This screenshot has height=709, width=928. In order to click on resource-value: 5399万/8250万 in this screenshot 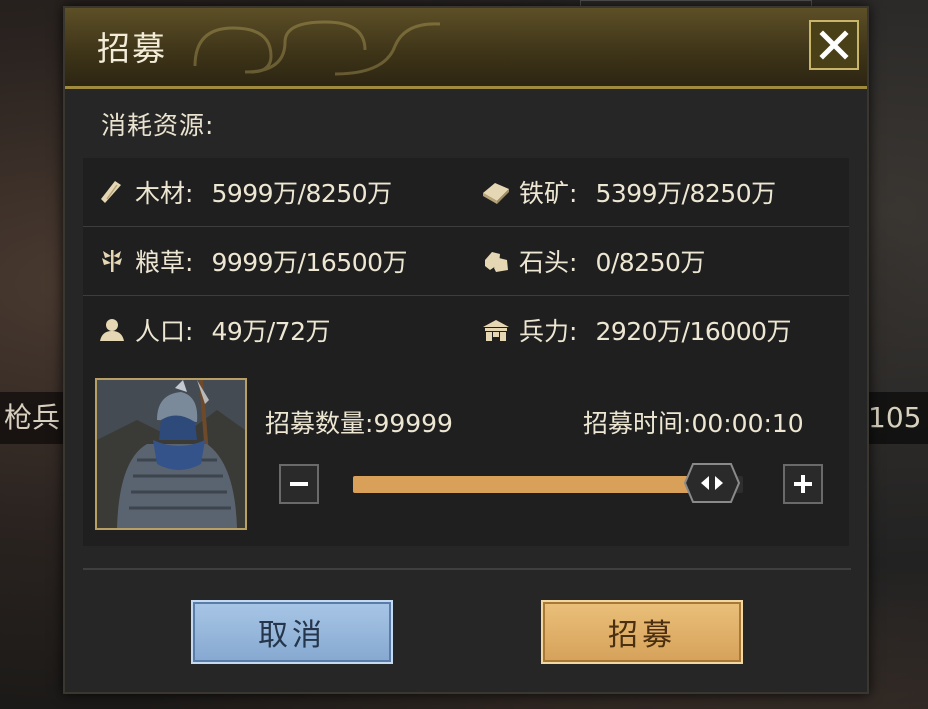, I will do `click(685, 193)`.